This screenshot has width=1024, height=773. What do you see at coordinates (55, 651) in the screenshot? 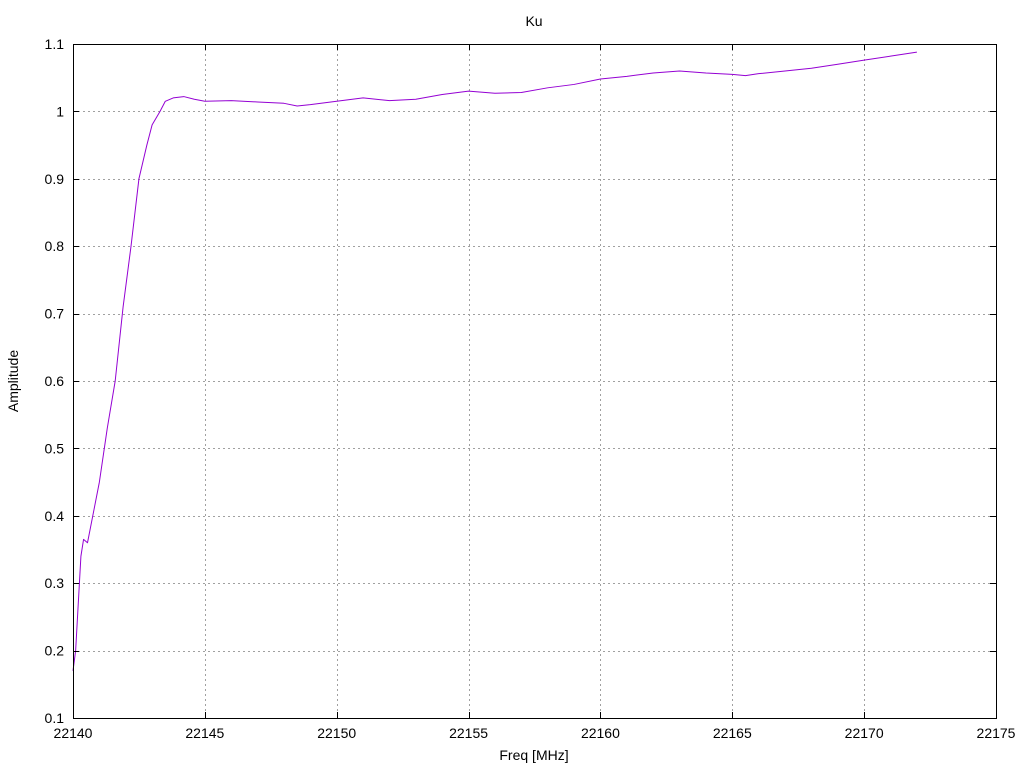
I see `y-tick-label: 0.2` at bounding box center [55, 651].